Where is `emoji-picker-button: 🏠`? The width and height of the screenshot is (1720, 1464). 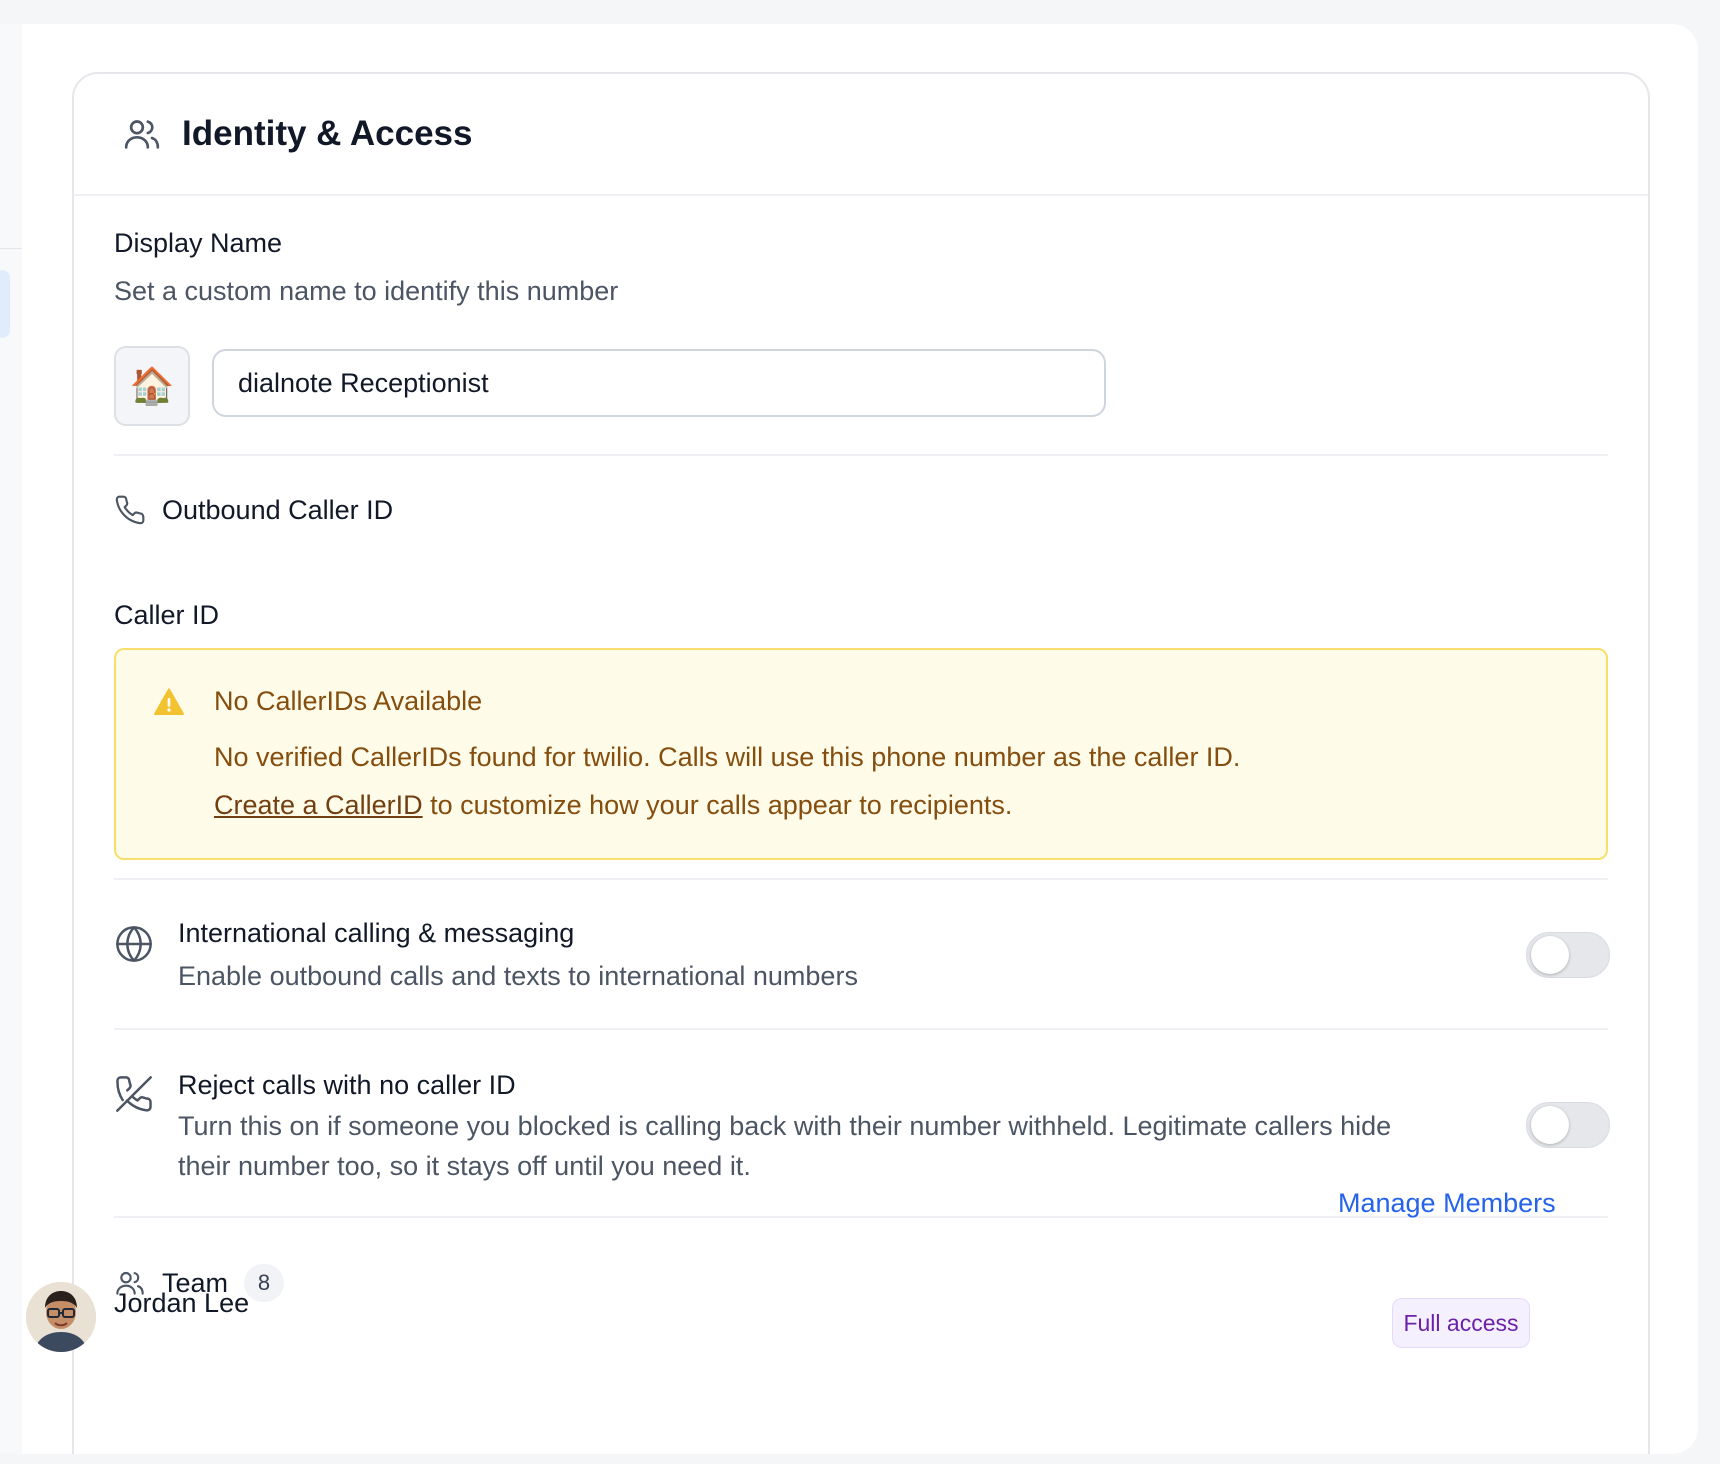 emoji-picker-button: 🏠 is located at coordinates (152, 386).